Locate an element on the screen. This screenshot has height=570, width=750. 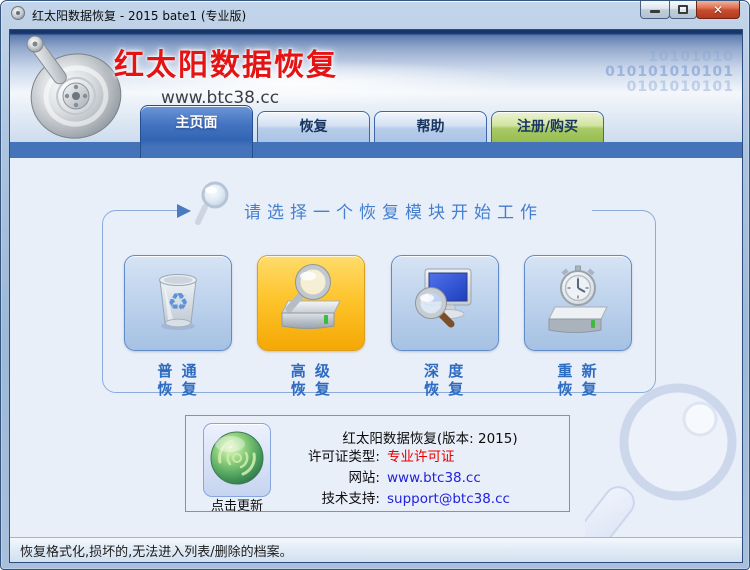
module-heading: 请选择一个恢复模块开始工作 is located at coordinates (393, 213).